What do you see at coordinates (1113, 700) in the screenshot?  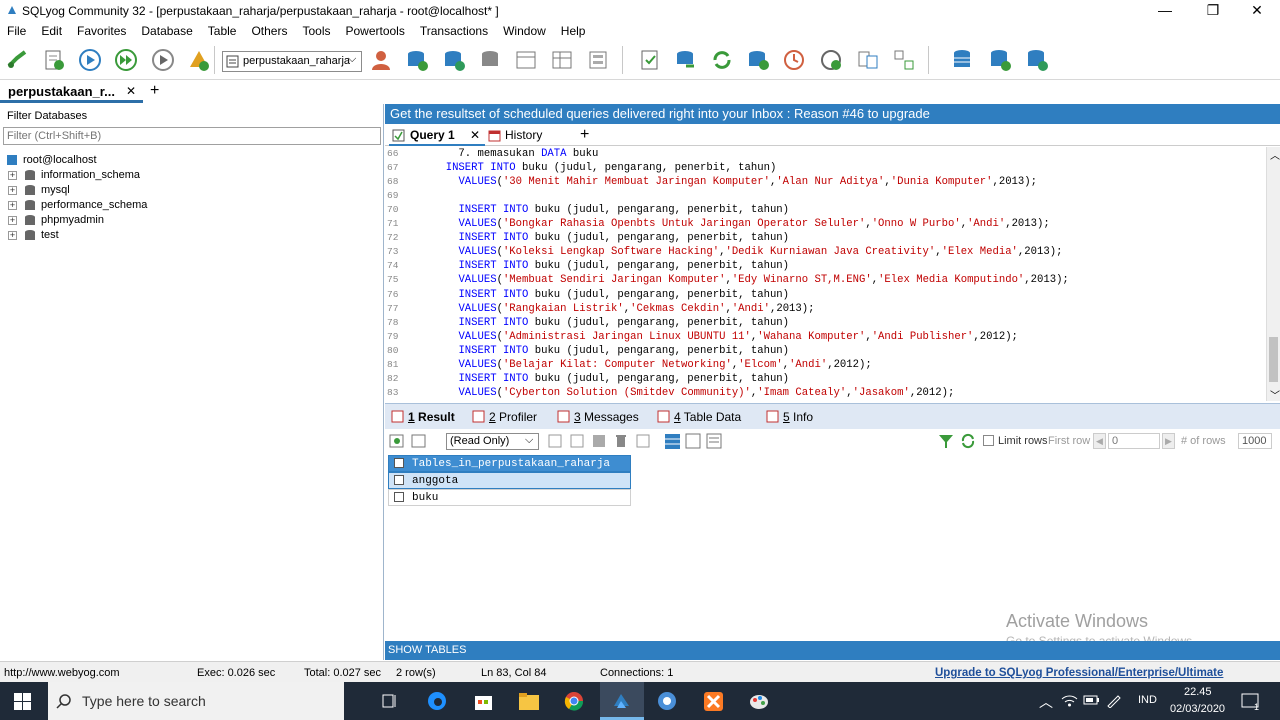 I see `pen-icon` at bounding box center [1113, 700].